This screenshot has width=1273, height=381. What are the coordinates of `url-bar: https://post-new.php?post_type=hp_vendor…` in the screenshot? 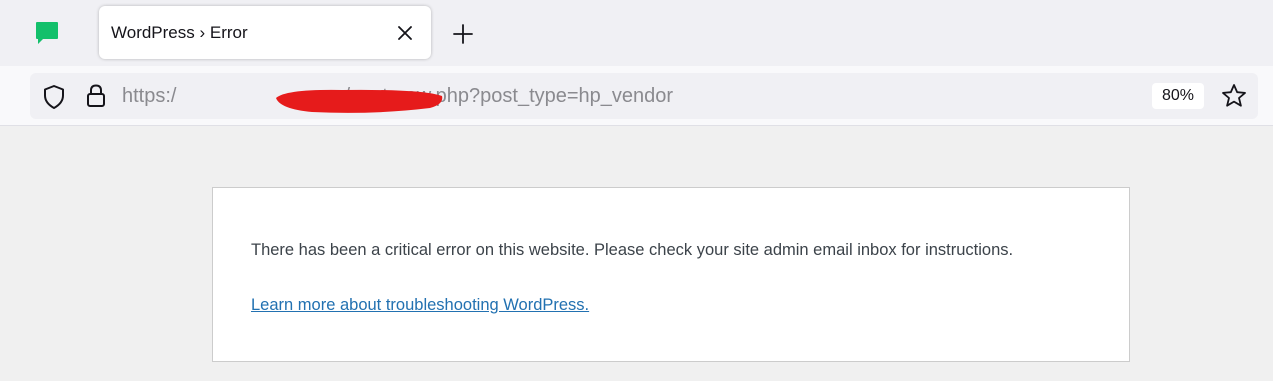 It's located at (644, 96).